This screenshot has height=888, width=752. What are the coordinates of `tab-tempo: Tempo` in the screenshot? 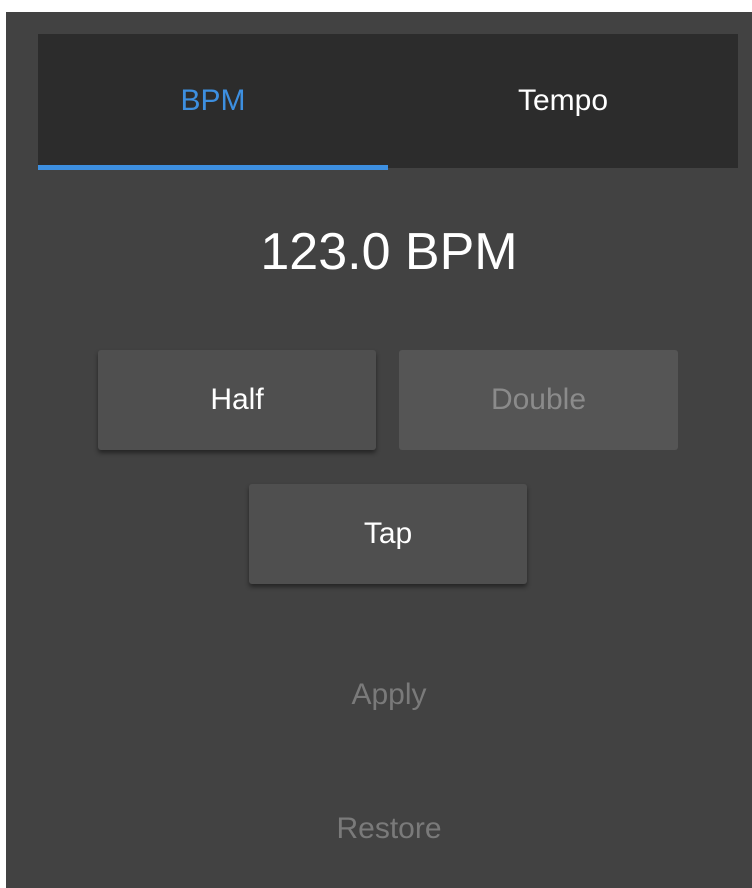 It's located at (563, 101).